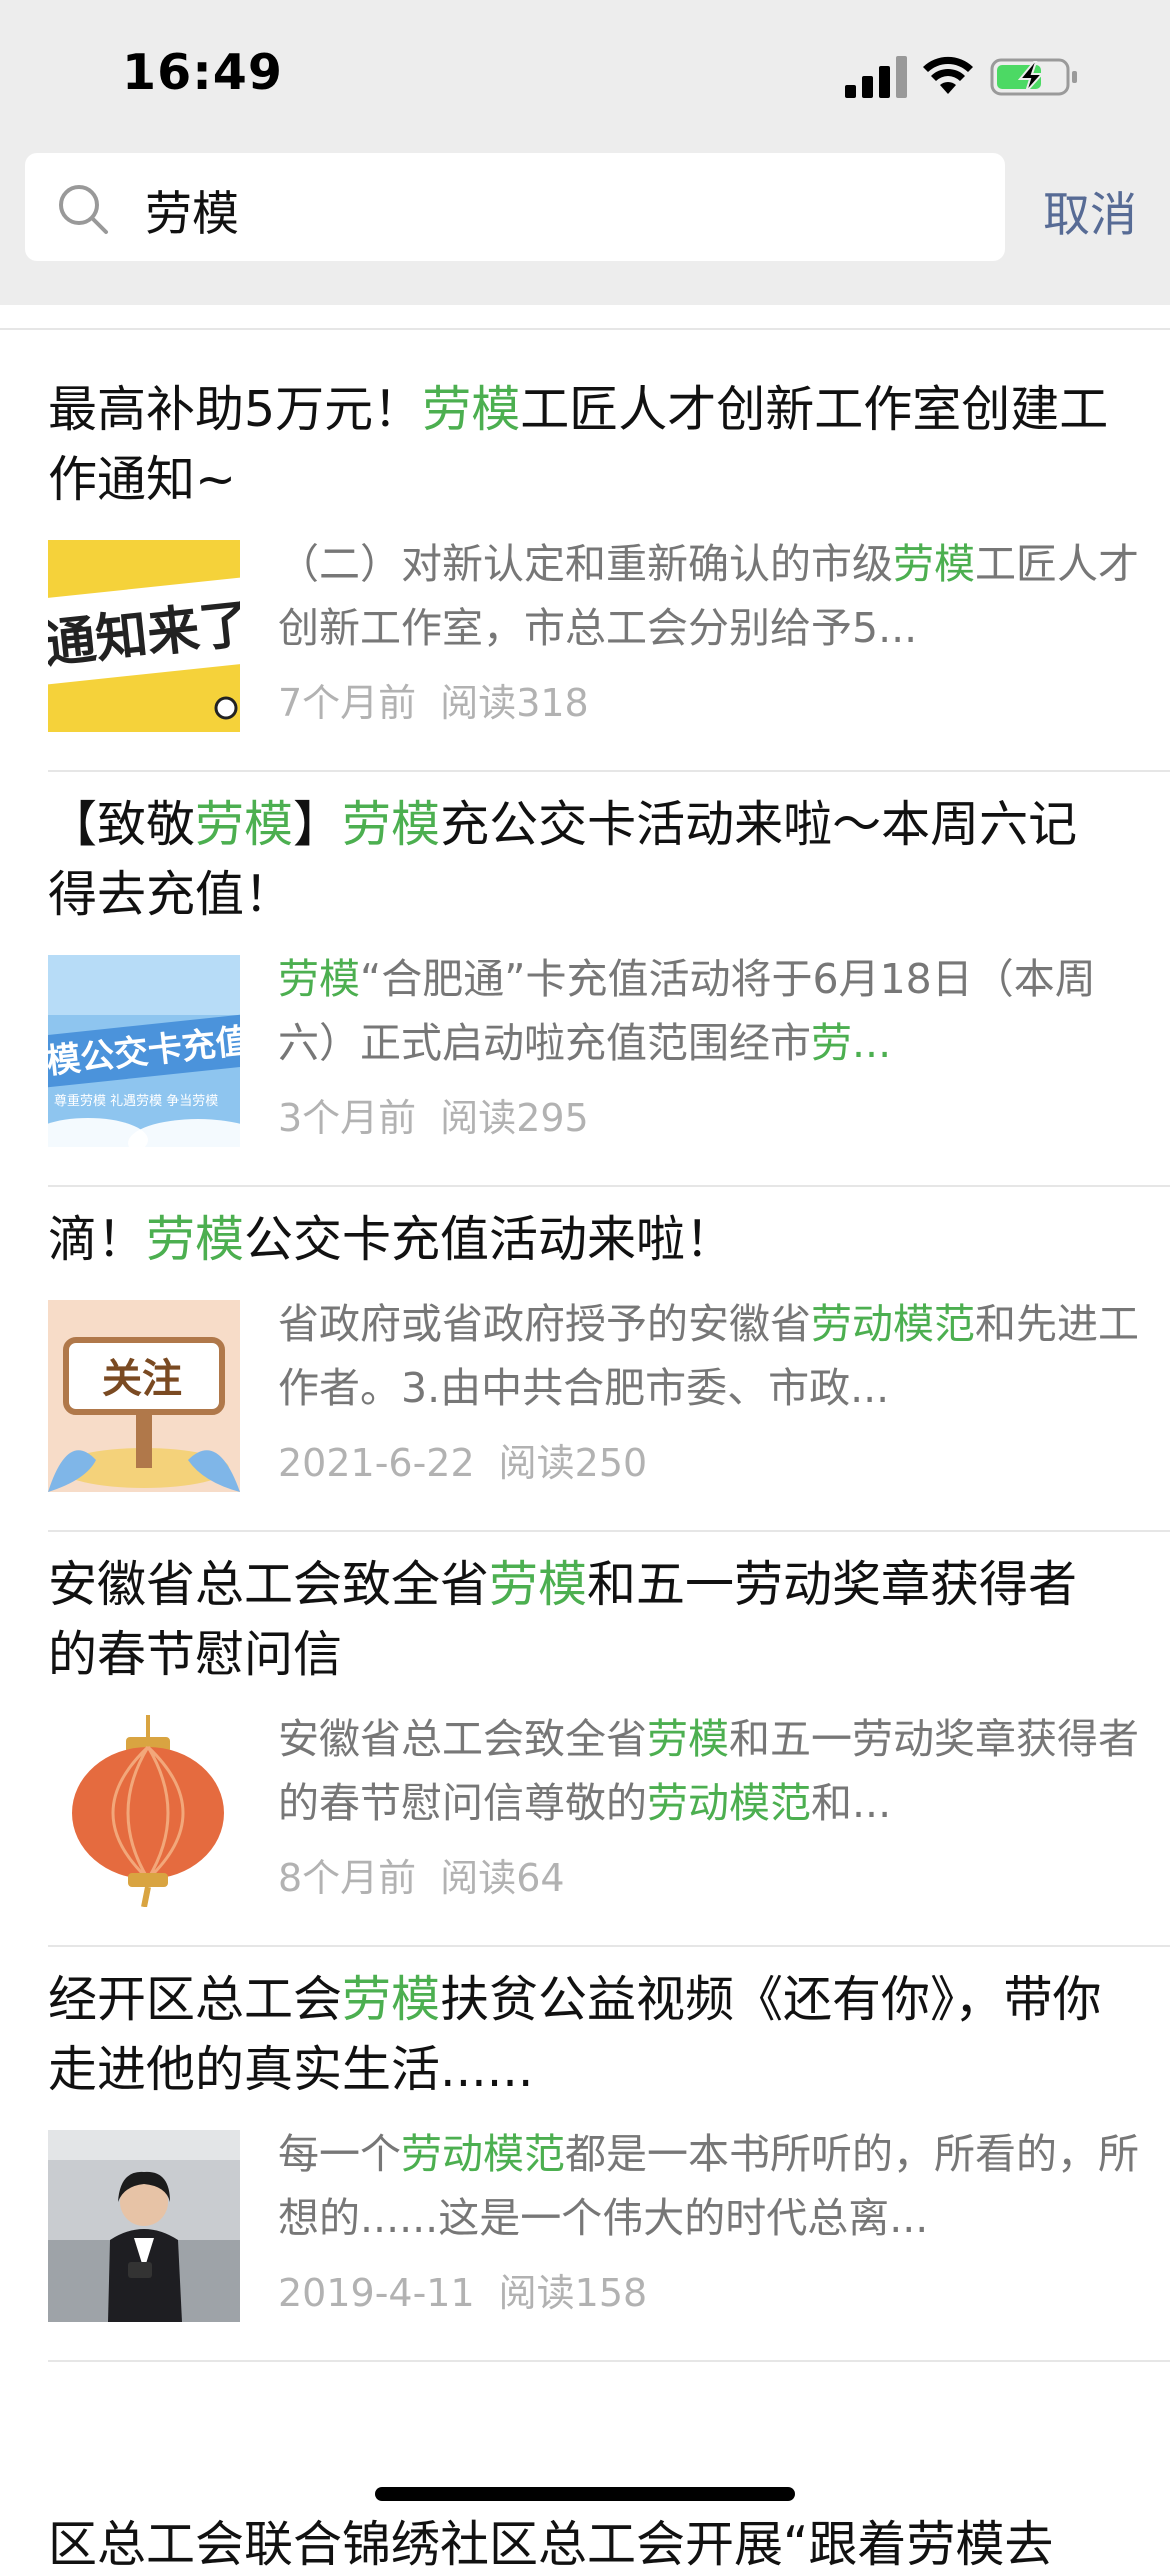 Image resolution: width=1170 pixels, height=2576 pixels. I want to click on result-meta: 2021-6-22 阅读250, so click(462, 1459).